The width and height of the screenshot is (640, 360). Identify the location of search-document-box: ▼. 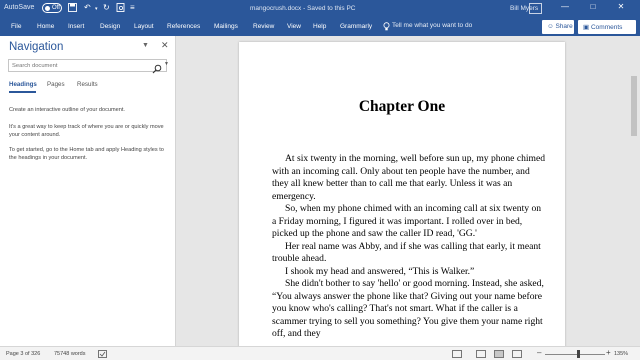
(88, 66).